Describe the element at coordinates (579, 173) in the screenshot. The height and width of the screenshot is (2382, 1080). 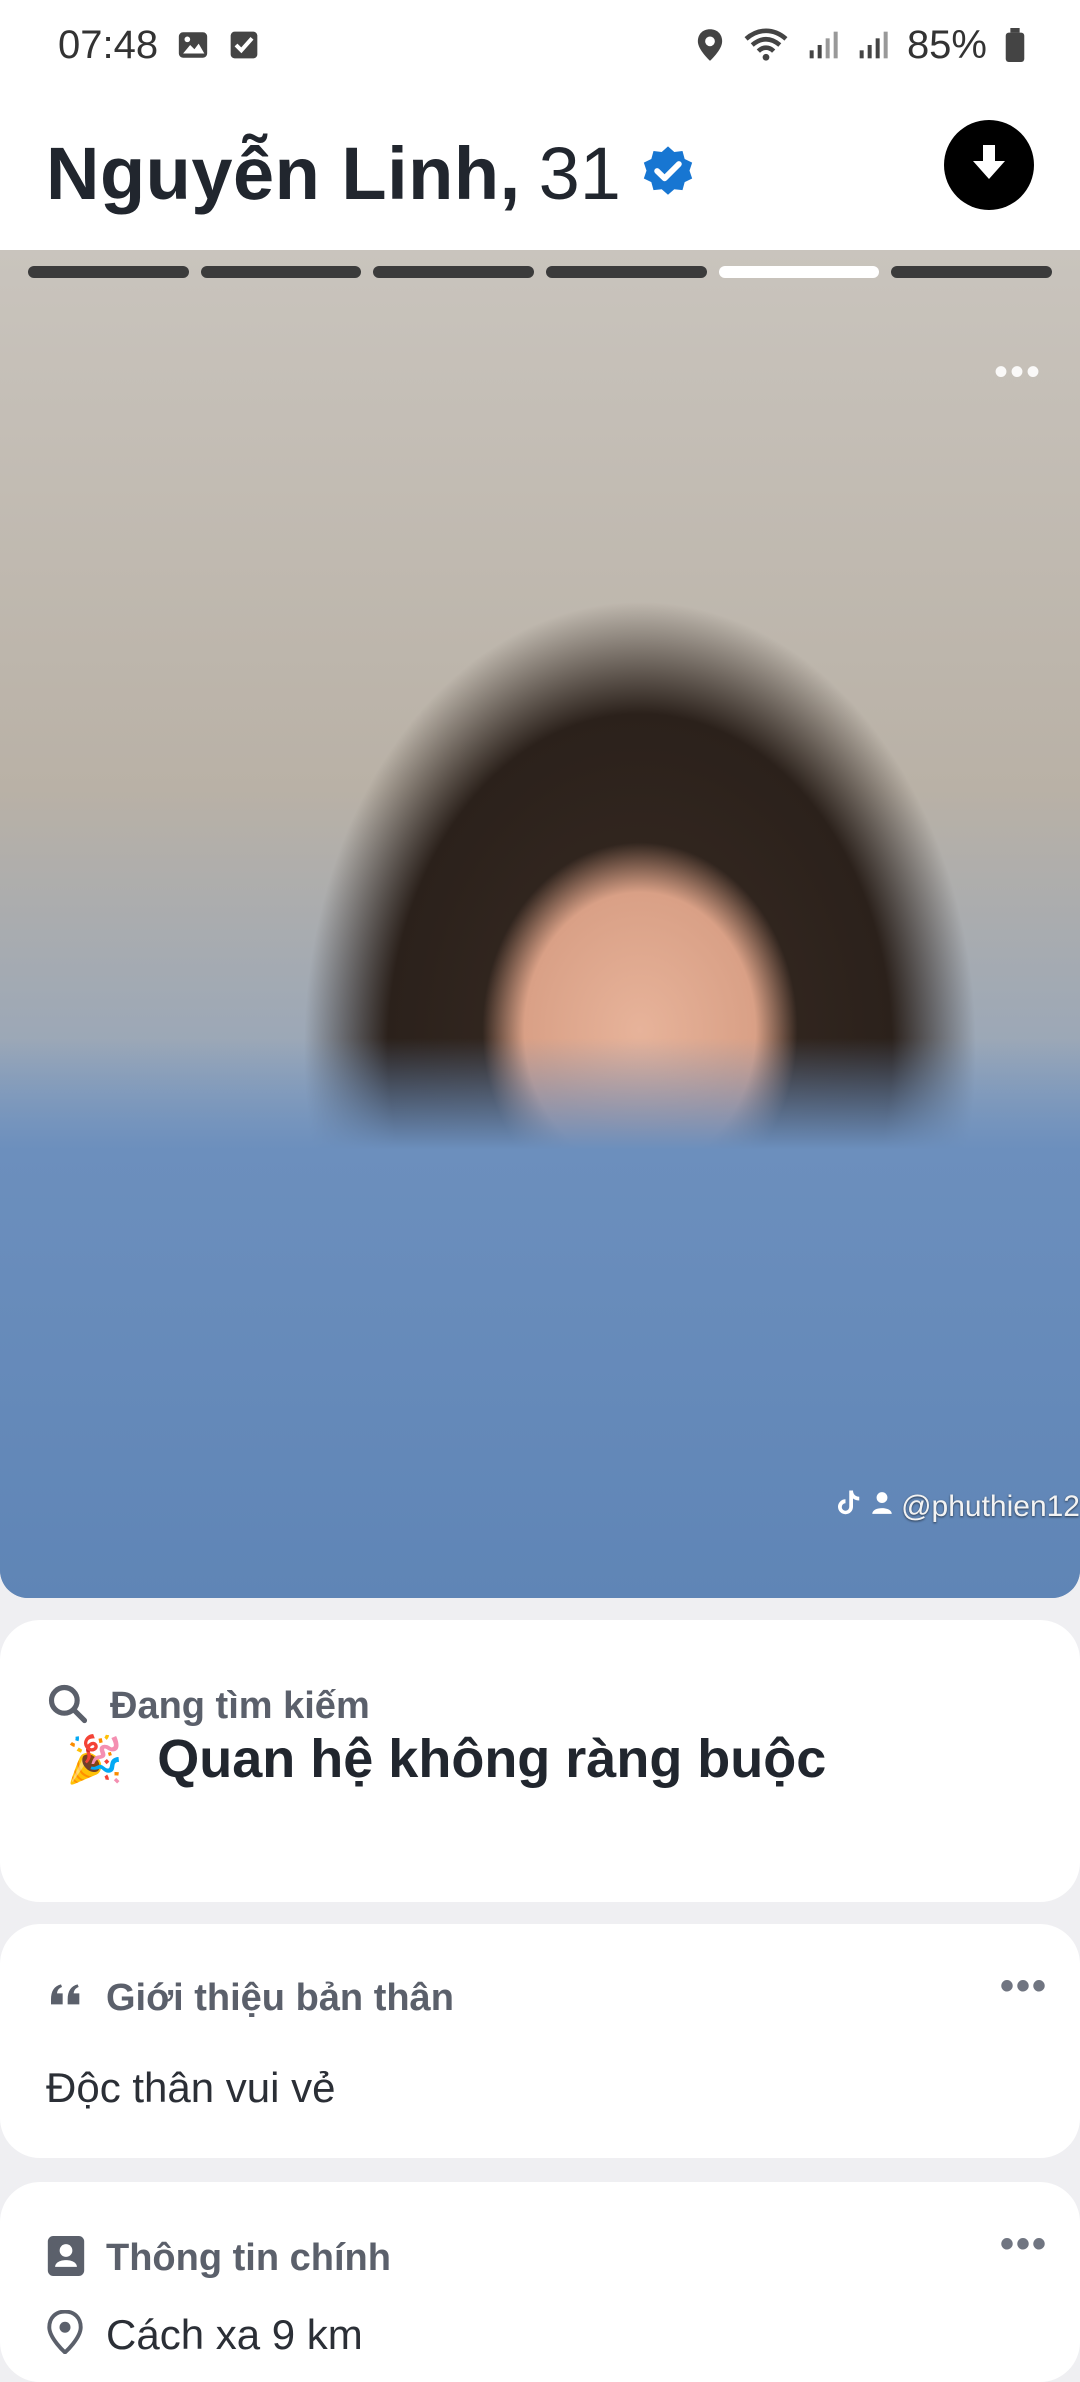
I see `profile-age: 31` at that location.